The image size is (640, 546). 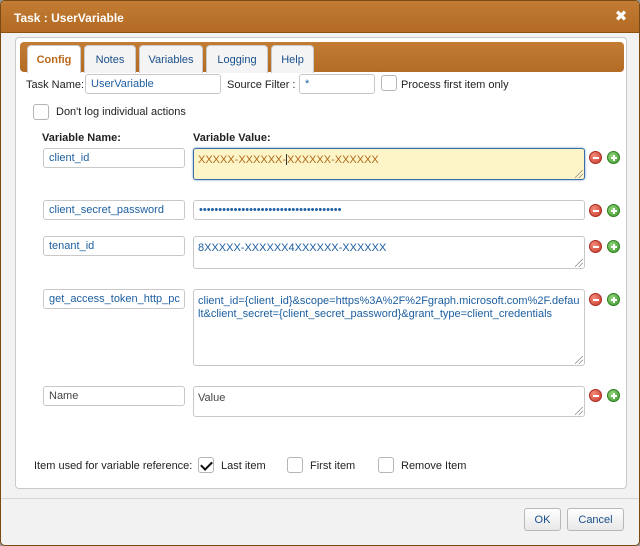 What do you see at coordinates (292, 248) in the screenshot?
I see `variable-value-text: 8XXXXX-XXXXXX4XXXXXX-XXXXXX` at bounding box center [292, 248].